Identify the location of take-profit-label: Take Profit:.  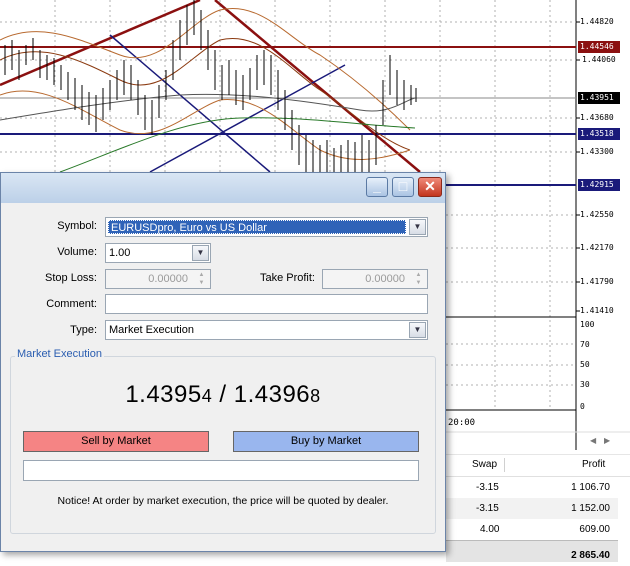
(287, 278).